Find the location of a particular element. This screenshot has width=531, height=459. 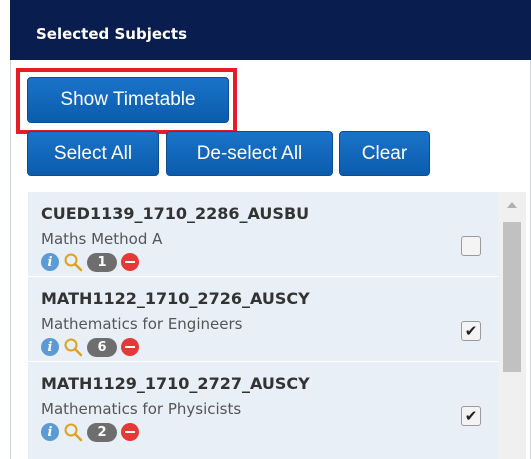

panel-left-border is located at coordinates (10, 259).